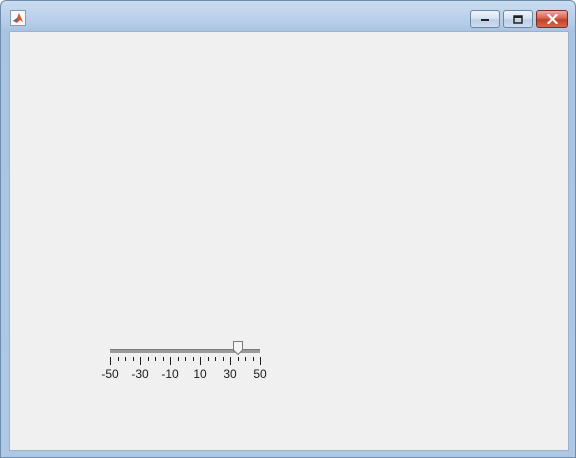  Describe the element at coordinates (110, 374) in the screenshot. I see `tick-label: -50` at that location.